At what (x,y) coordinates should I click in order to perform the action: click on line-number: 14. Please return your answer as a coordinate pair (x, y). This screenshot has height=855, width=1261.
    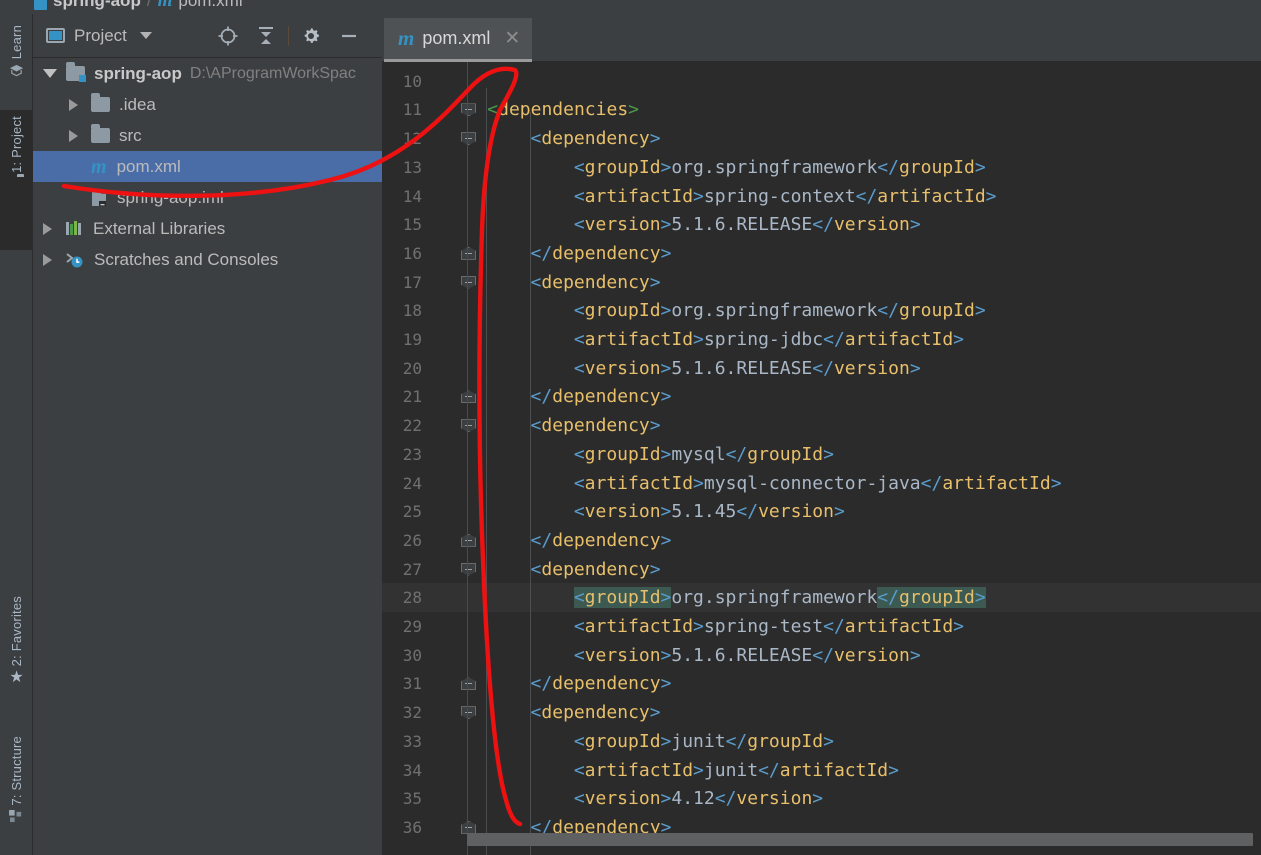
    Looking at the image, I should click on (412, 196).